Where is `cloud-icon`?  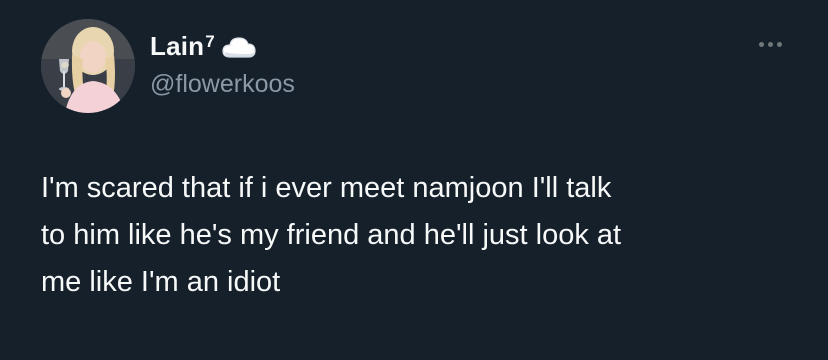 cloud-icon is located at coordinates (239, 47).